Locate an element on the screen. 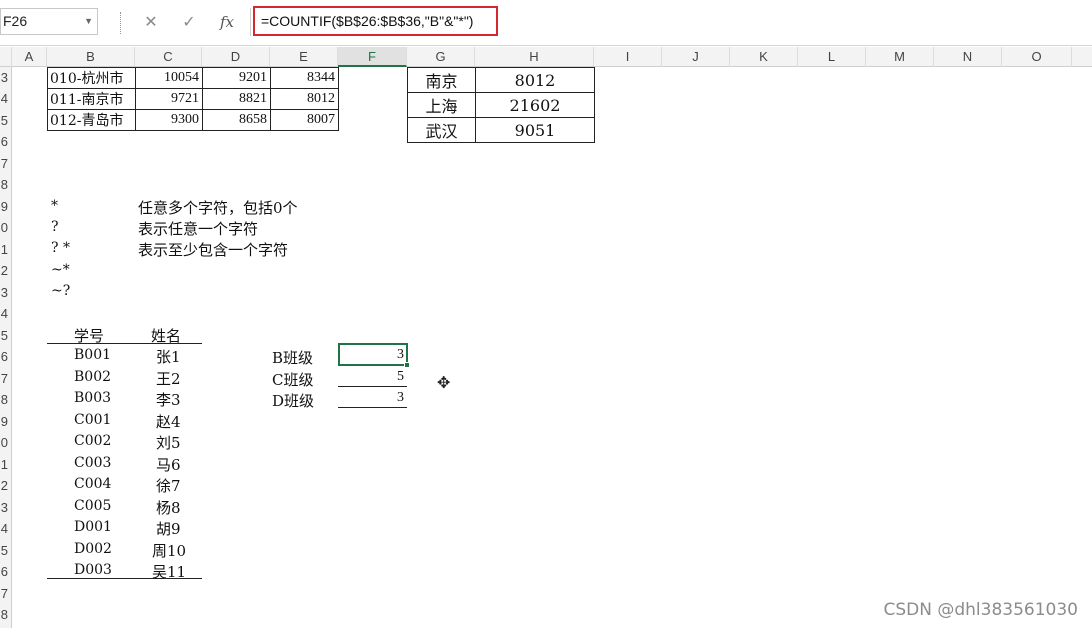 This screenshot has height=628, width=1092. column-header-e: E is located at coordinates (304, 57).